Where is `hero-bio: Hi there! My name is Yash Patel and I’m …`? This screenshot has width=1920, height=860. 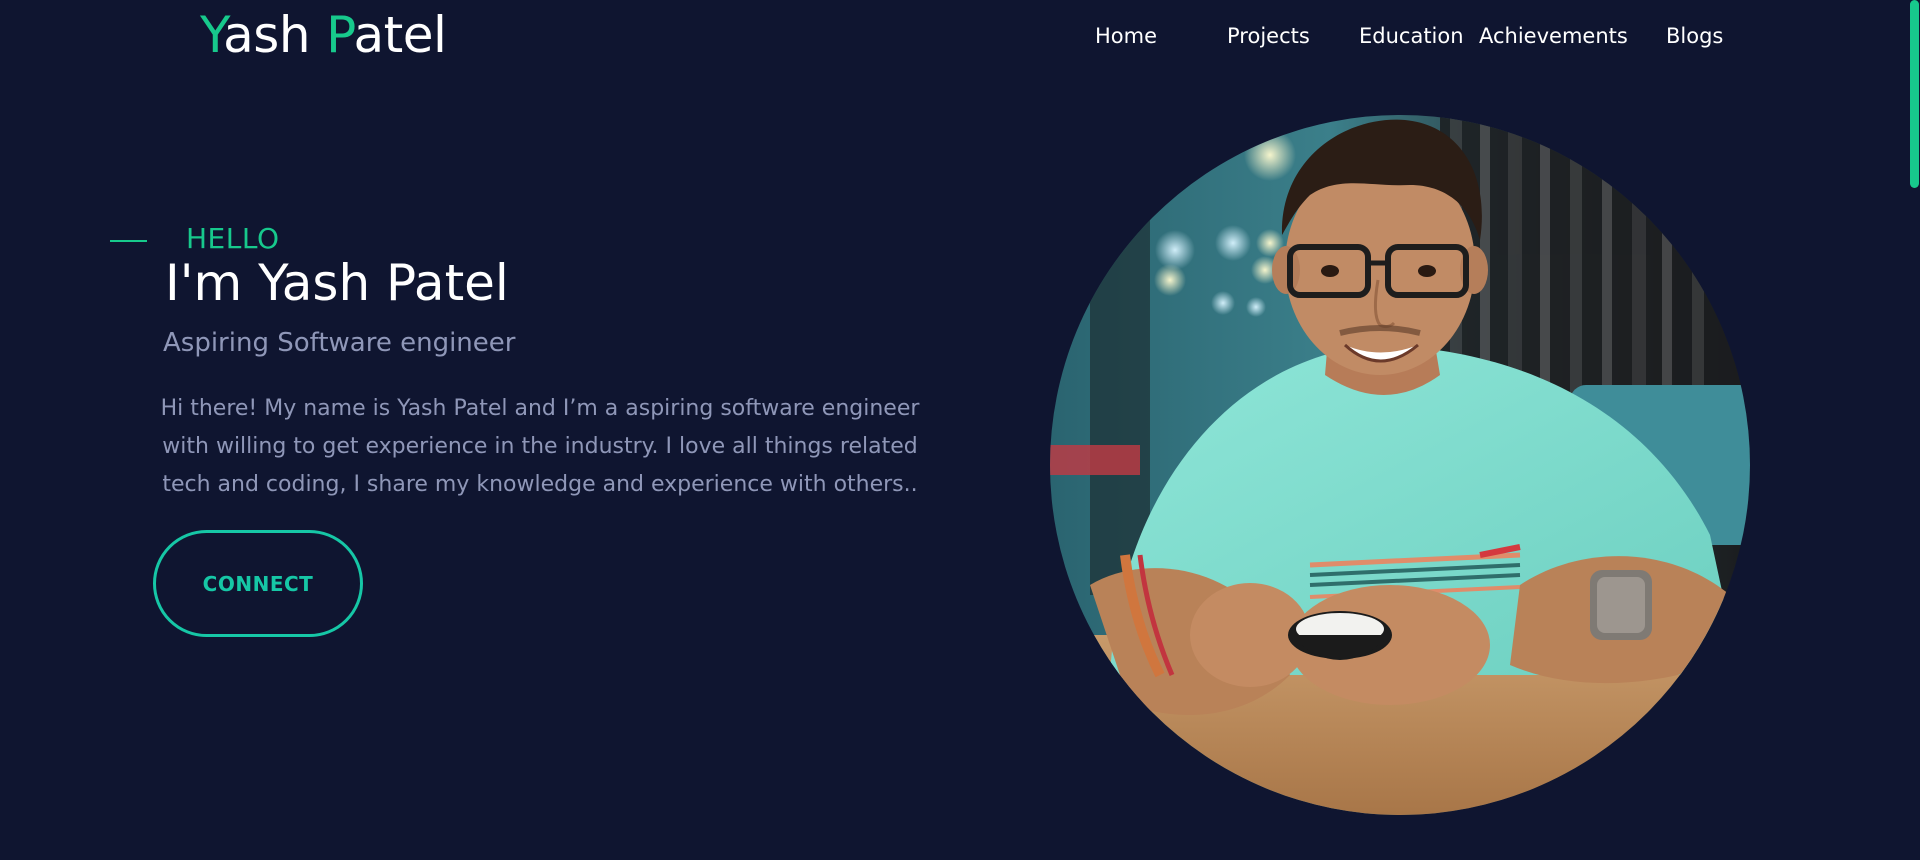 hero-bio: Hi there! My name is Yash Patel and I’m … is located at coordinates (540, 447).